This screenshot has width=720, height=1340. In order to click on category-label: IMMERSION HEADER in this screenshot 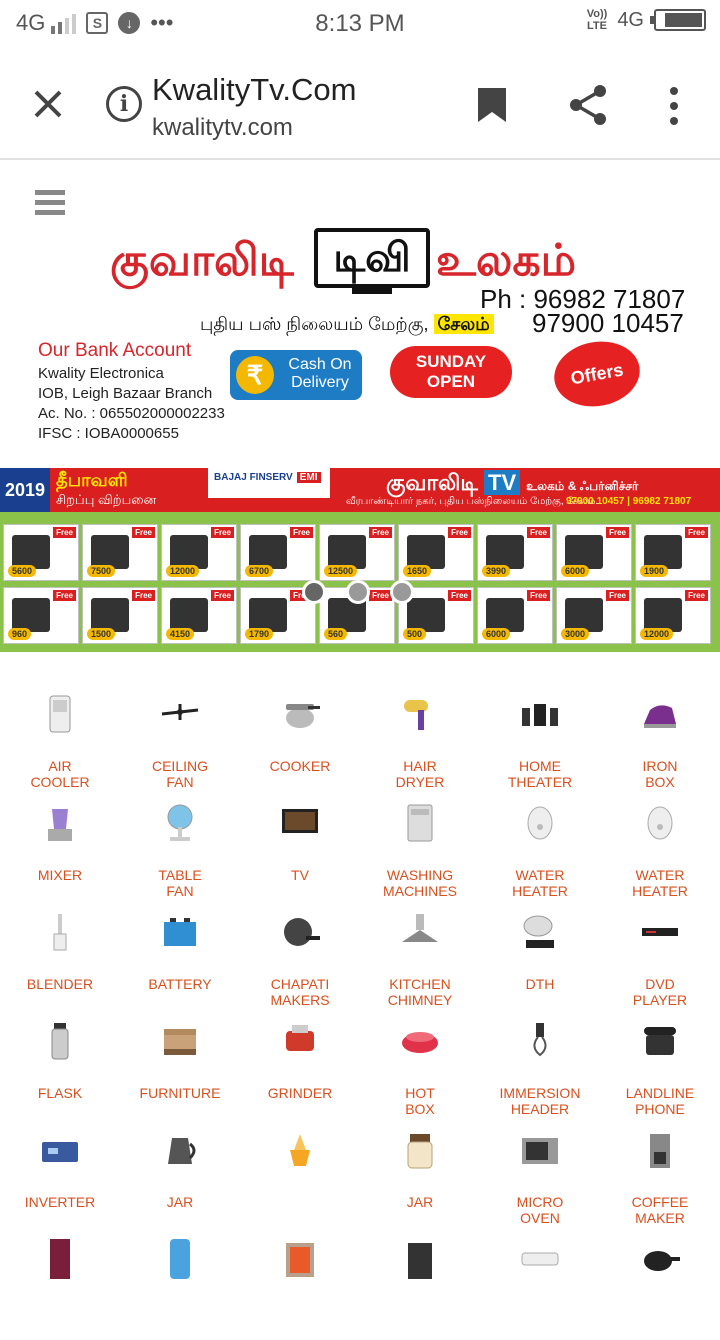, I will do `click(540, 1101)`.